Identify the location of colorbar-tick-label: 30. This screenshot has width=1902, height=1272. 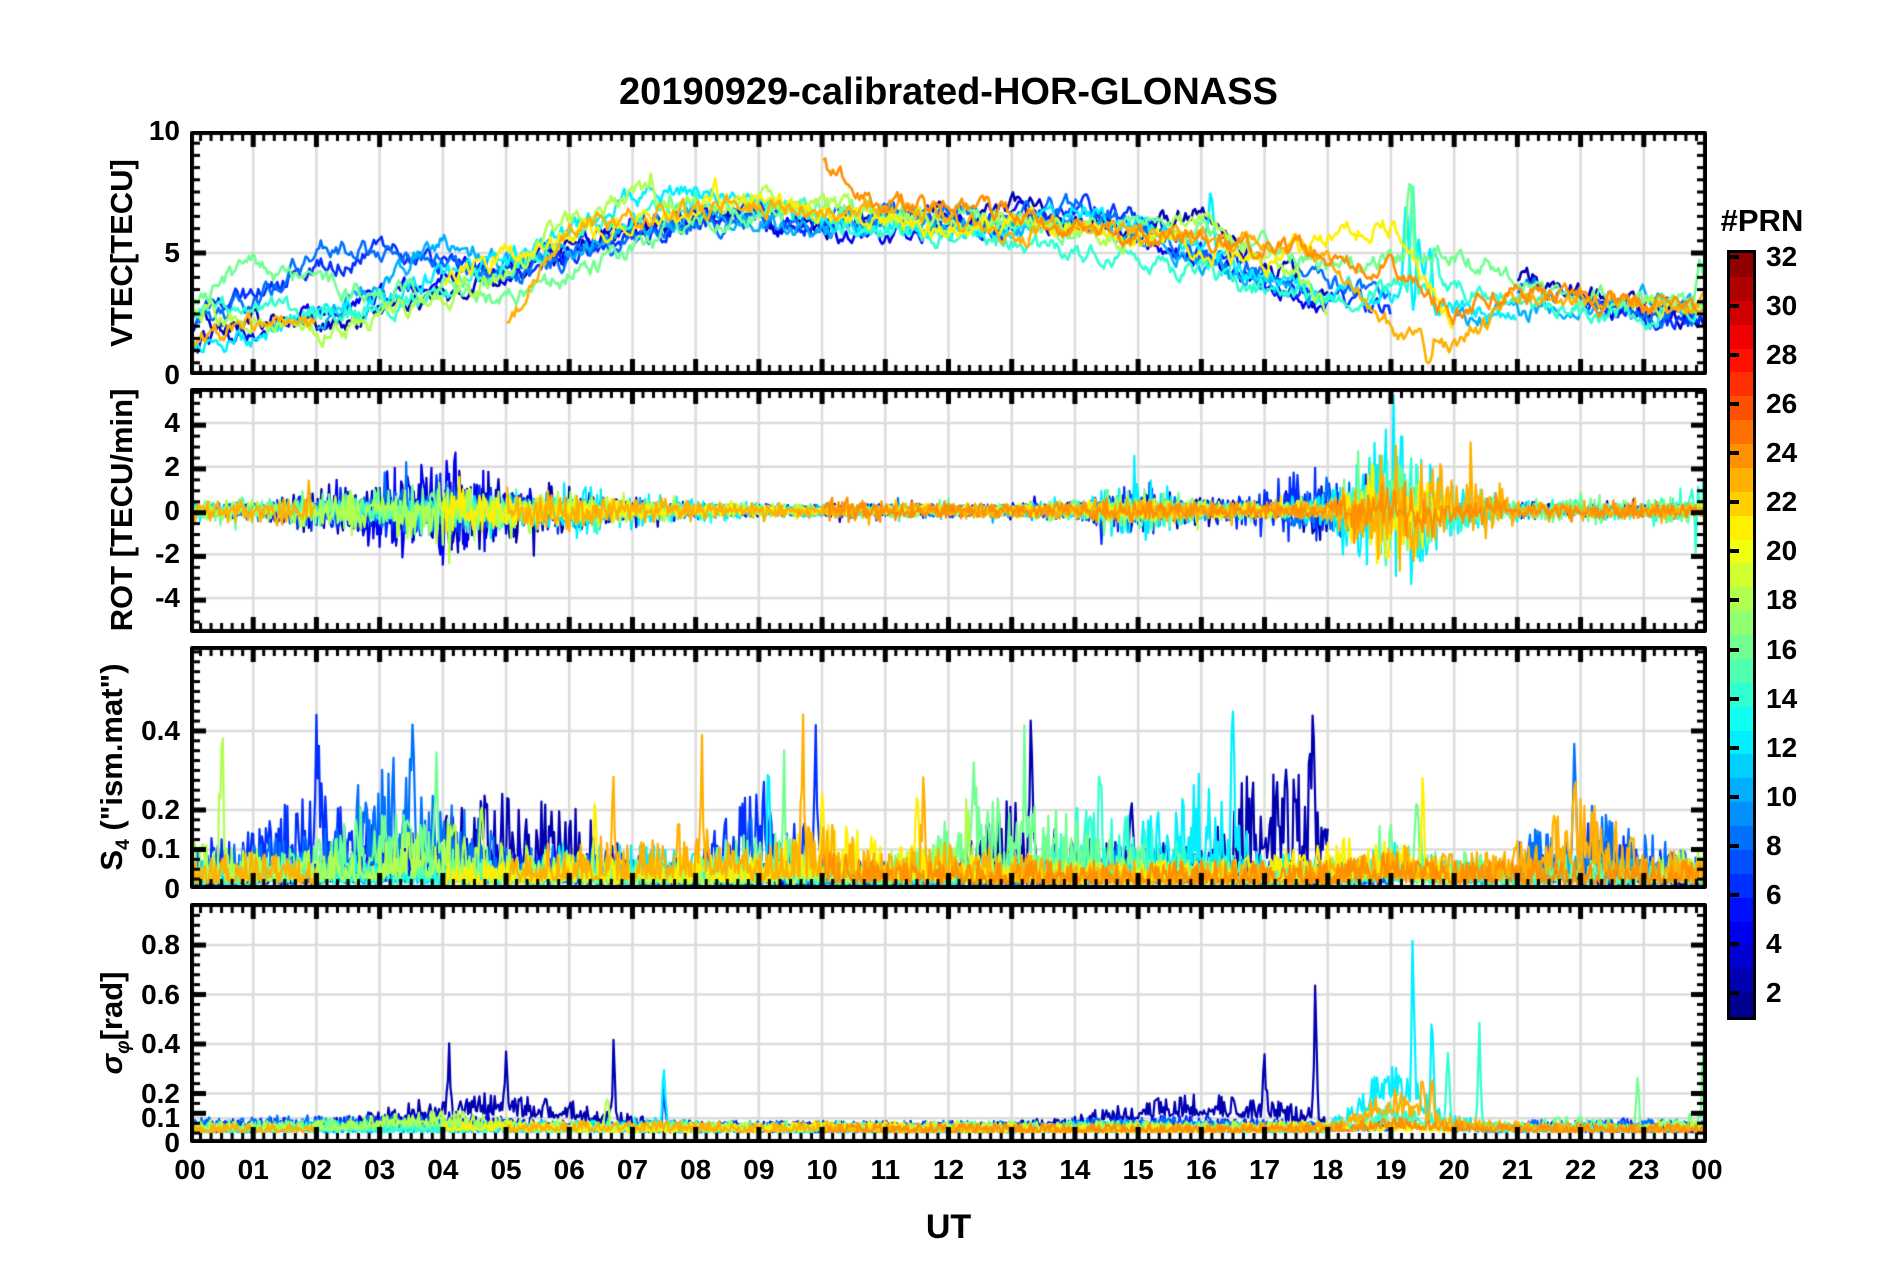
(1782, 306).